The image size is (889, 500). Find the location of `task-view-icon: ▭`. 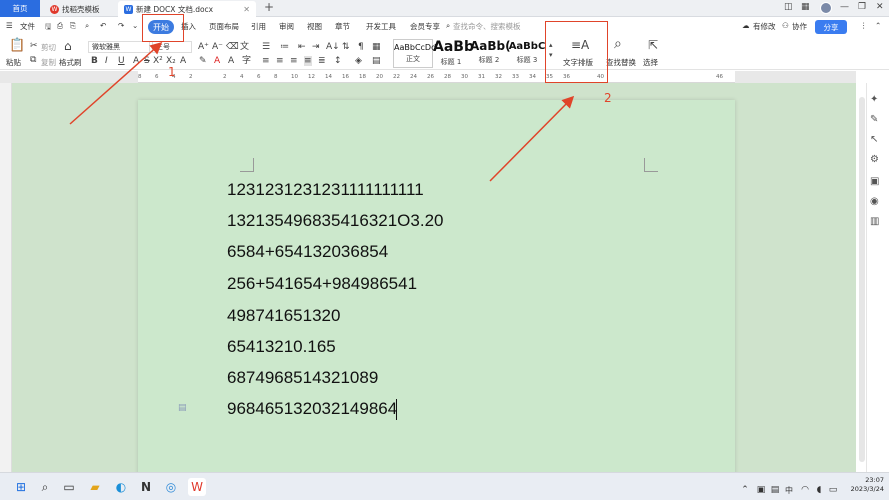

task-view-icon: ▭ is located at coordinates (69, 487).